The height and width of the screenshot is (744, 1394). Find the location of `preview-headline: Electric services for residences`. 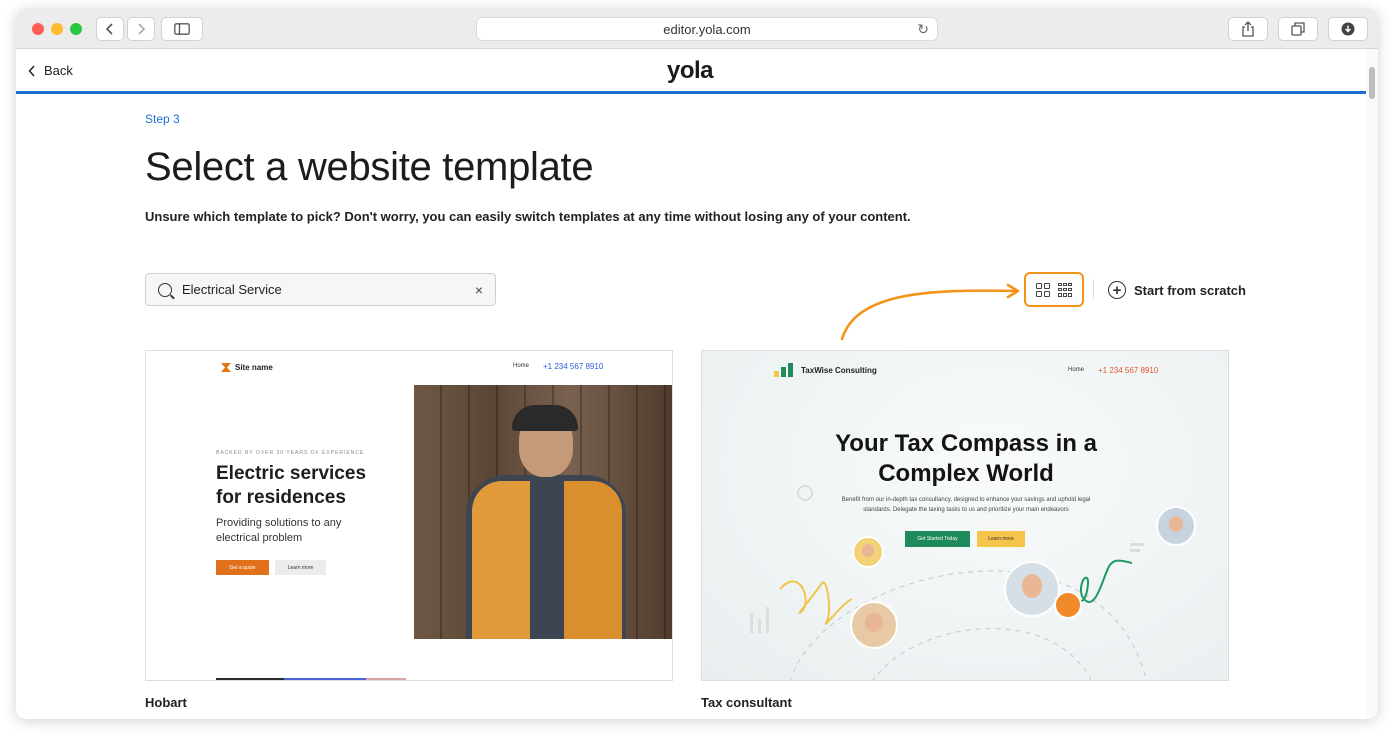

preview-headline: Electric services for residences is located at coordinates (291, 485).